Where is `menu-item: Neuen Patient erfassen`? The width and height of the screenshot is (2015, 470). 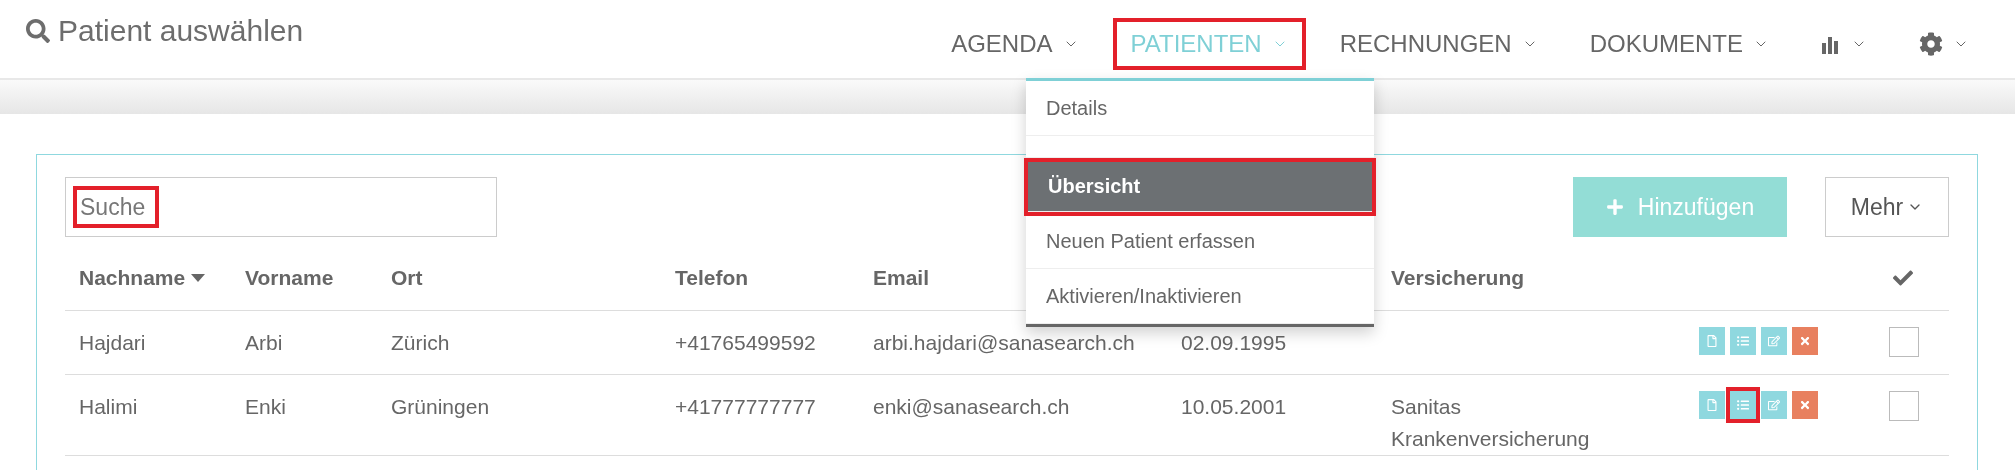 menu-item: Neuen Patient erfassen is located at coordinates (1200, 241).